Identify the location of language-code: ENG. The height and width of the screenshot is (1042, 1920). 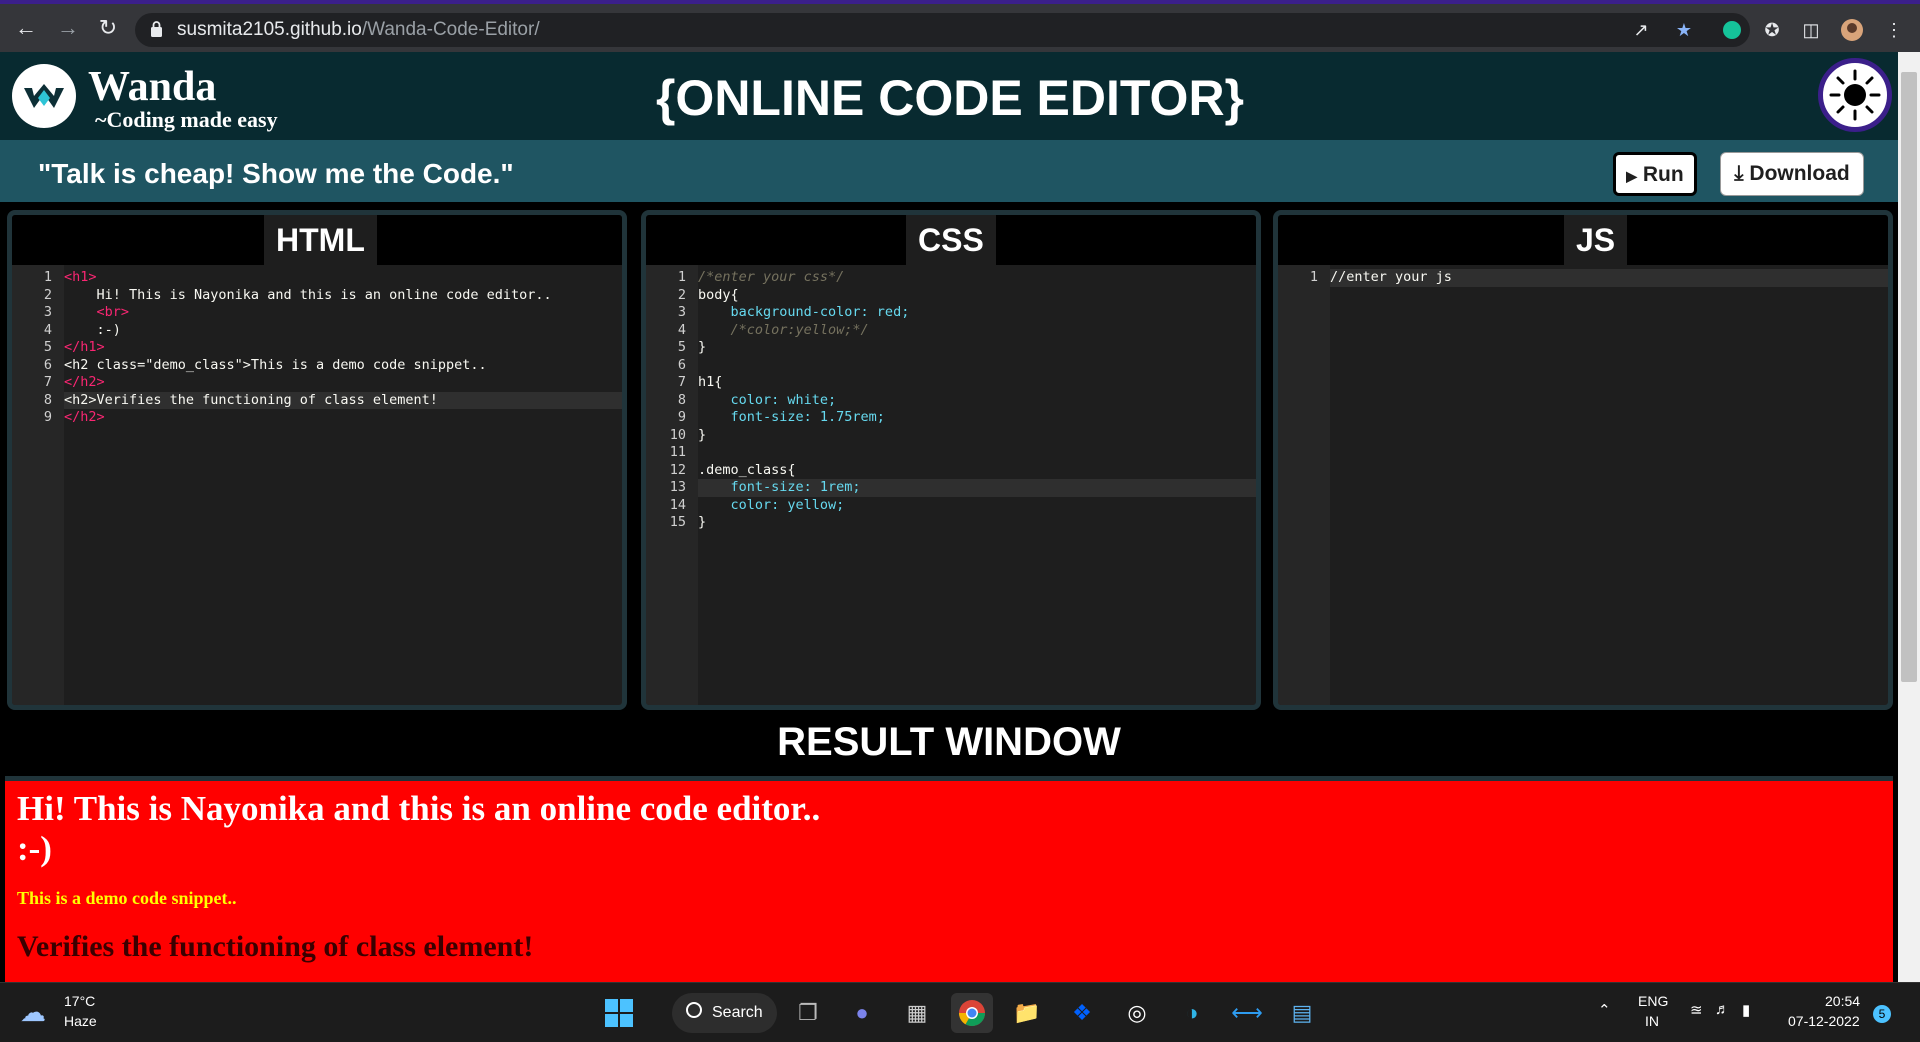
(1653, 1001).